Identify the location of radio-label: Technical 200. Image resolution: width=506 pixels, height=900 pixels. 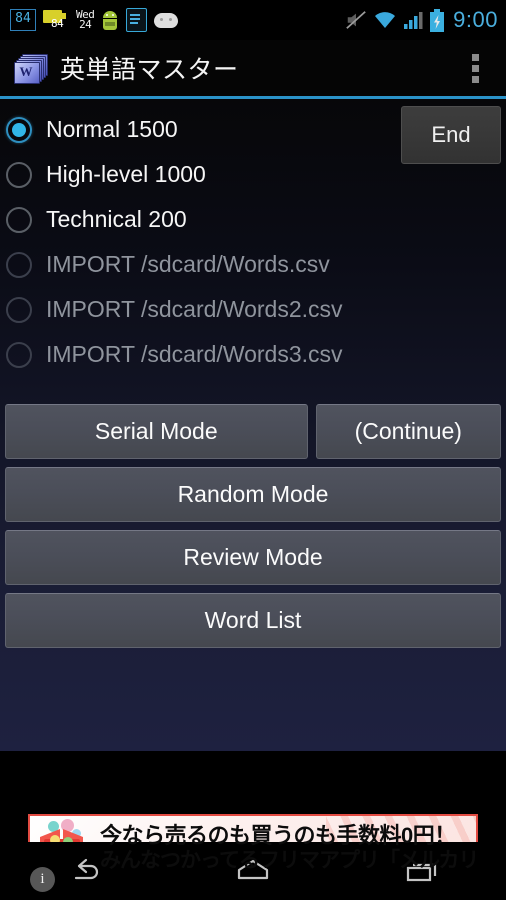
(116, 219).